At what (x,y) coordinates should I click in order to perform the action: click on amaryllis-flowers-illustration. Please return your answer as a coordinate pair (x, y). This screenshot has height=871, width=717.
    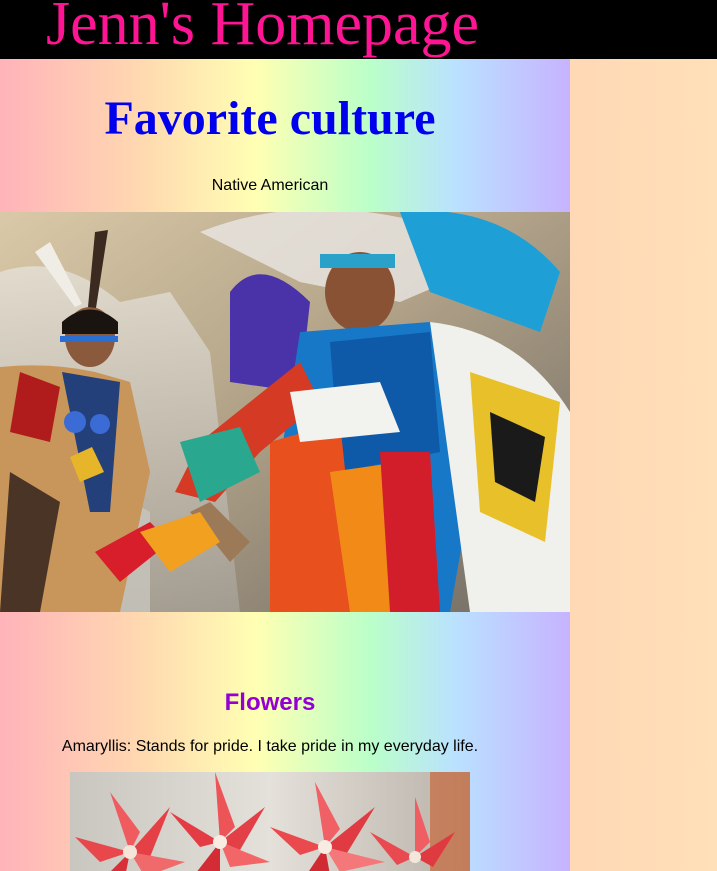
    Looking at the image, I should click on (270, 821).